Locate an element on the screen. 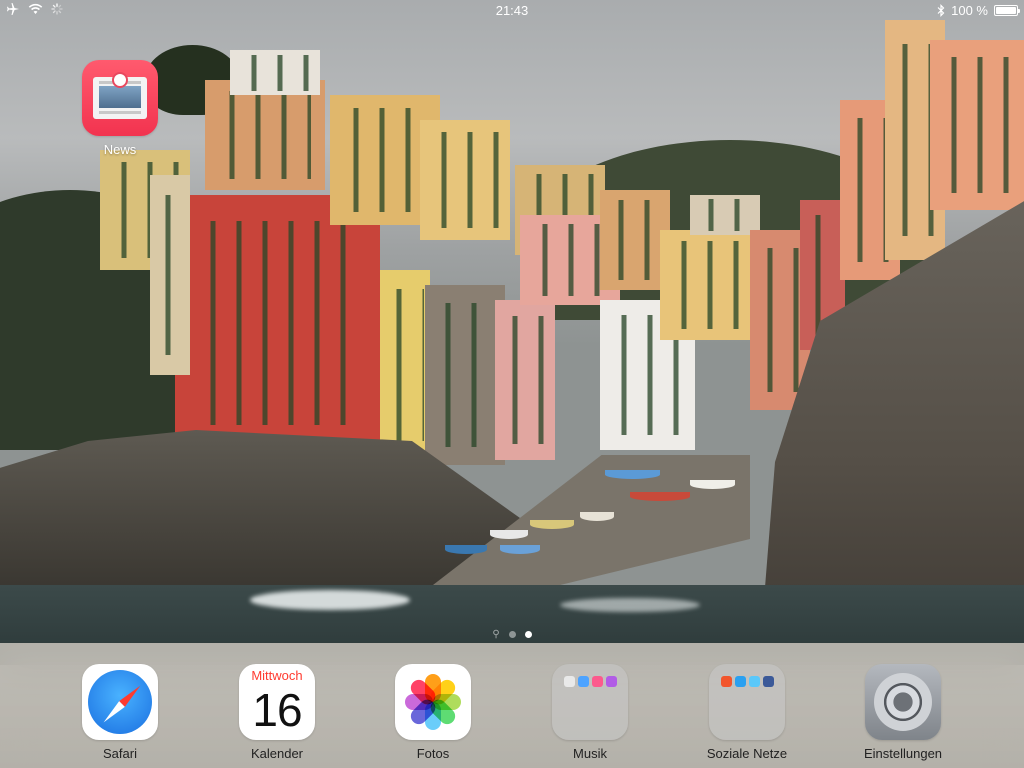 Image resolution: width=1024 pixels, height=768 pixels. dock-folder-soziale-netze: Soziale Netze is located at coordinates (747, 712).